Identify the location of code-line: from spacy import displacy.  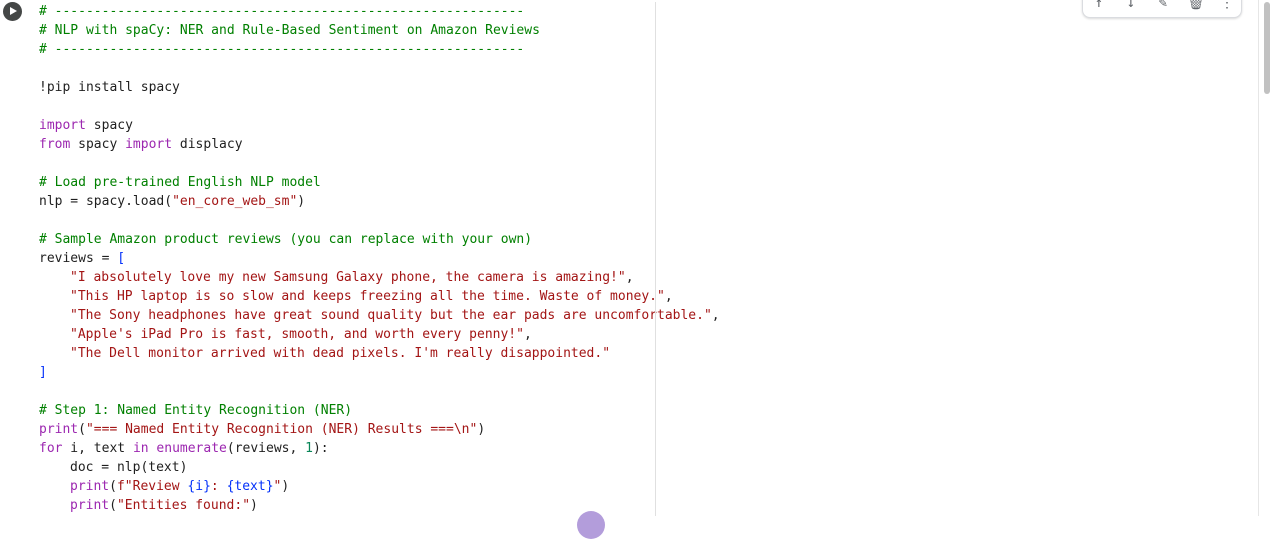
(656, 144).